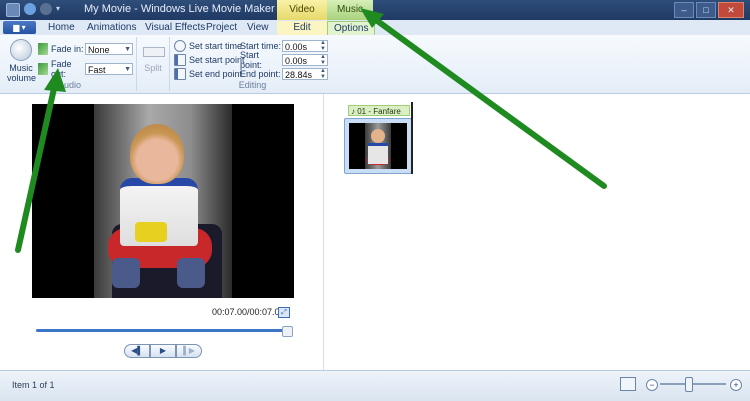 The image size is (750, 401). What do you see at coordinates (180, 45) in the screenshot?
I see `set-start-time-icon` at bounding box center [180, 45].